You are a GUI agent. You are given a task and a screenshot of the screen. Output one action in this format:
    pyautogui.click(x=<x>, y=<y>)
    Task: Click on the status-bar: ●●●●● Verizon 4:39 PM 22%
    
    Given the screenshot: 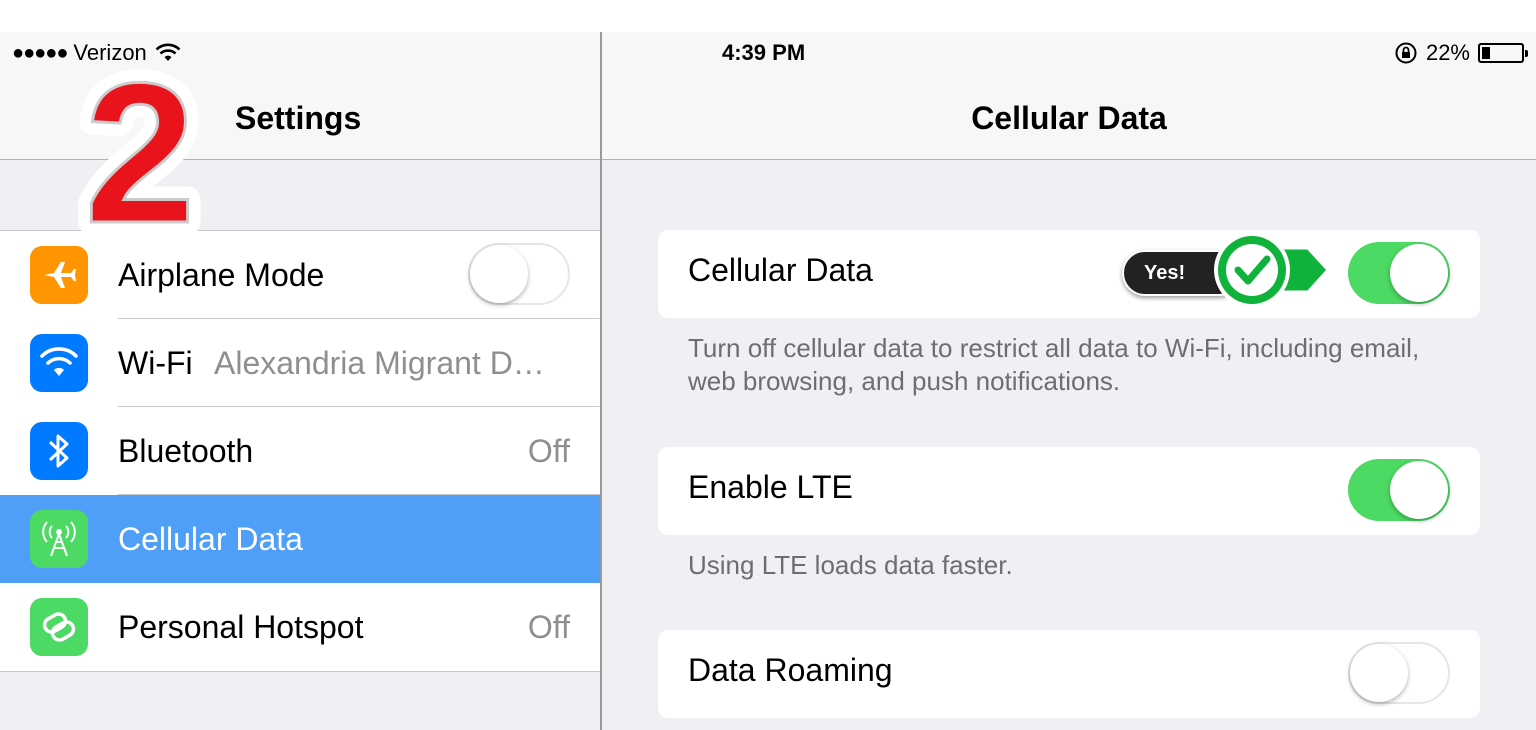 What is the action you would take?
    pyautogui.click(x=768, y=52)
    